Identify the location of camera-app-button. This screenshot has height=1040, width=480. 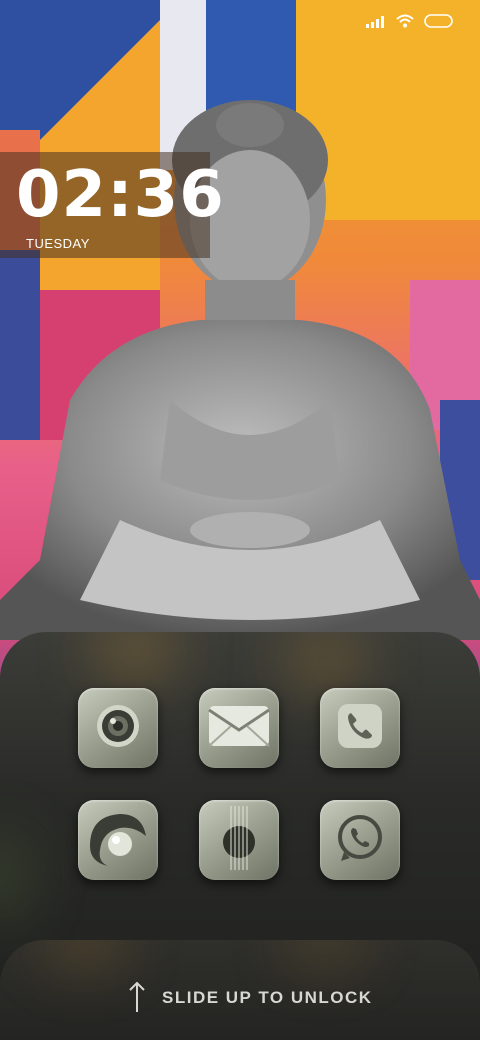
(118, 728).